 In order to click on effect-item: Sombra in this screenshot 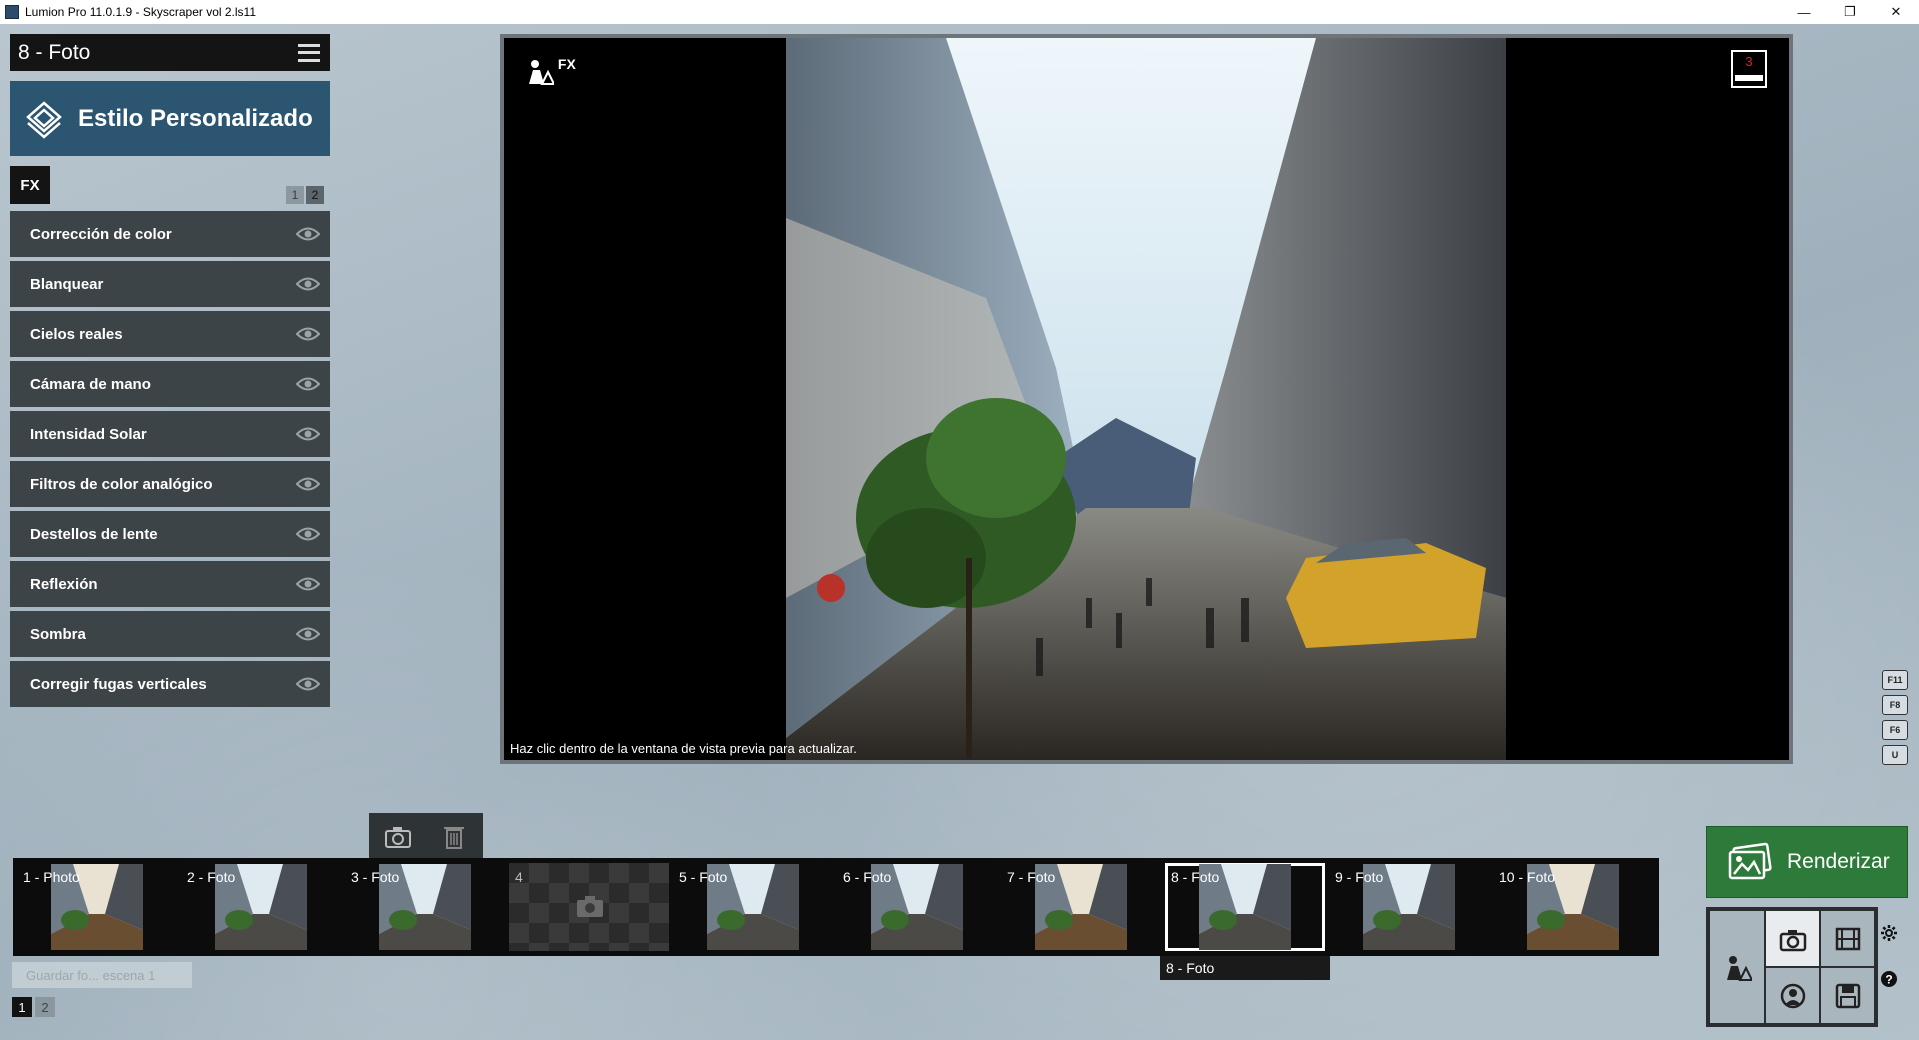, I will do `click(170, 634)`.